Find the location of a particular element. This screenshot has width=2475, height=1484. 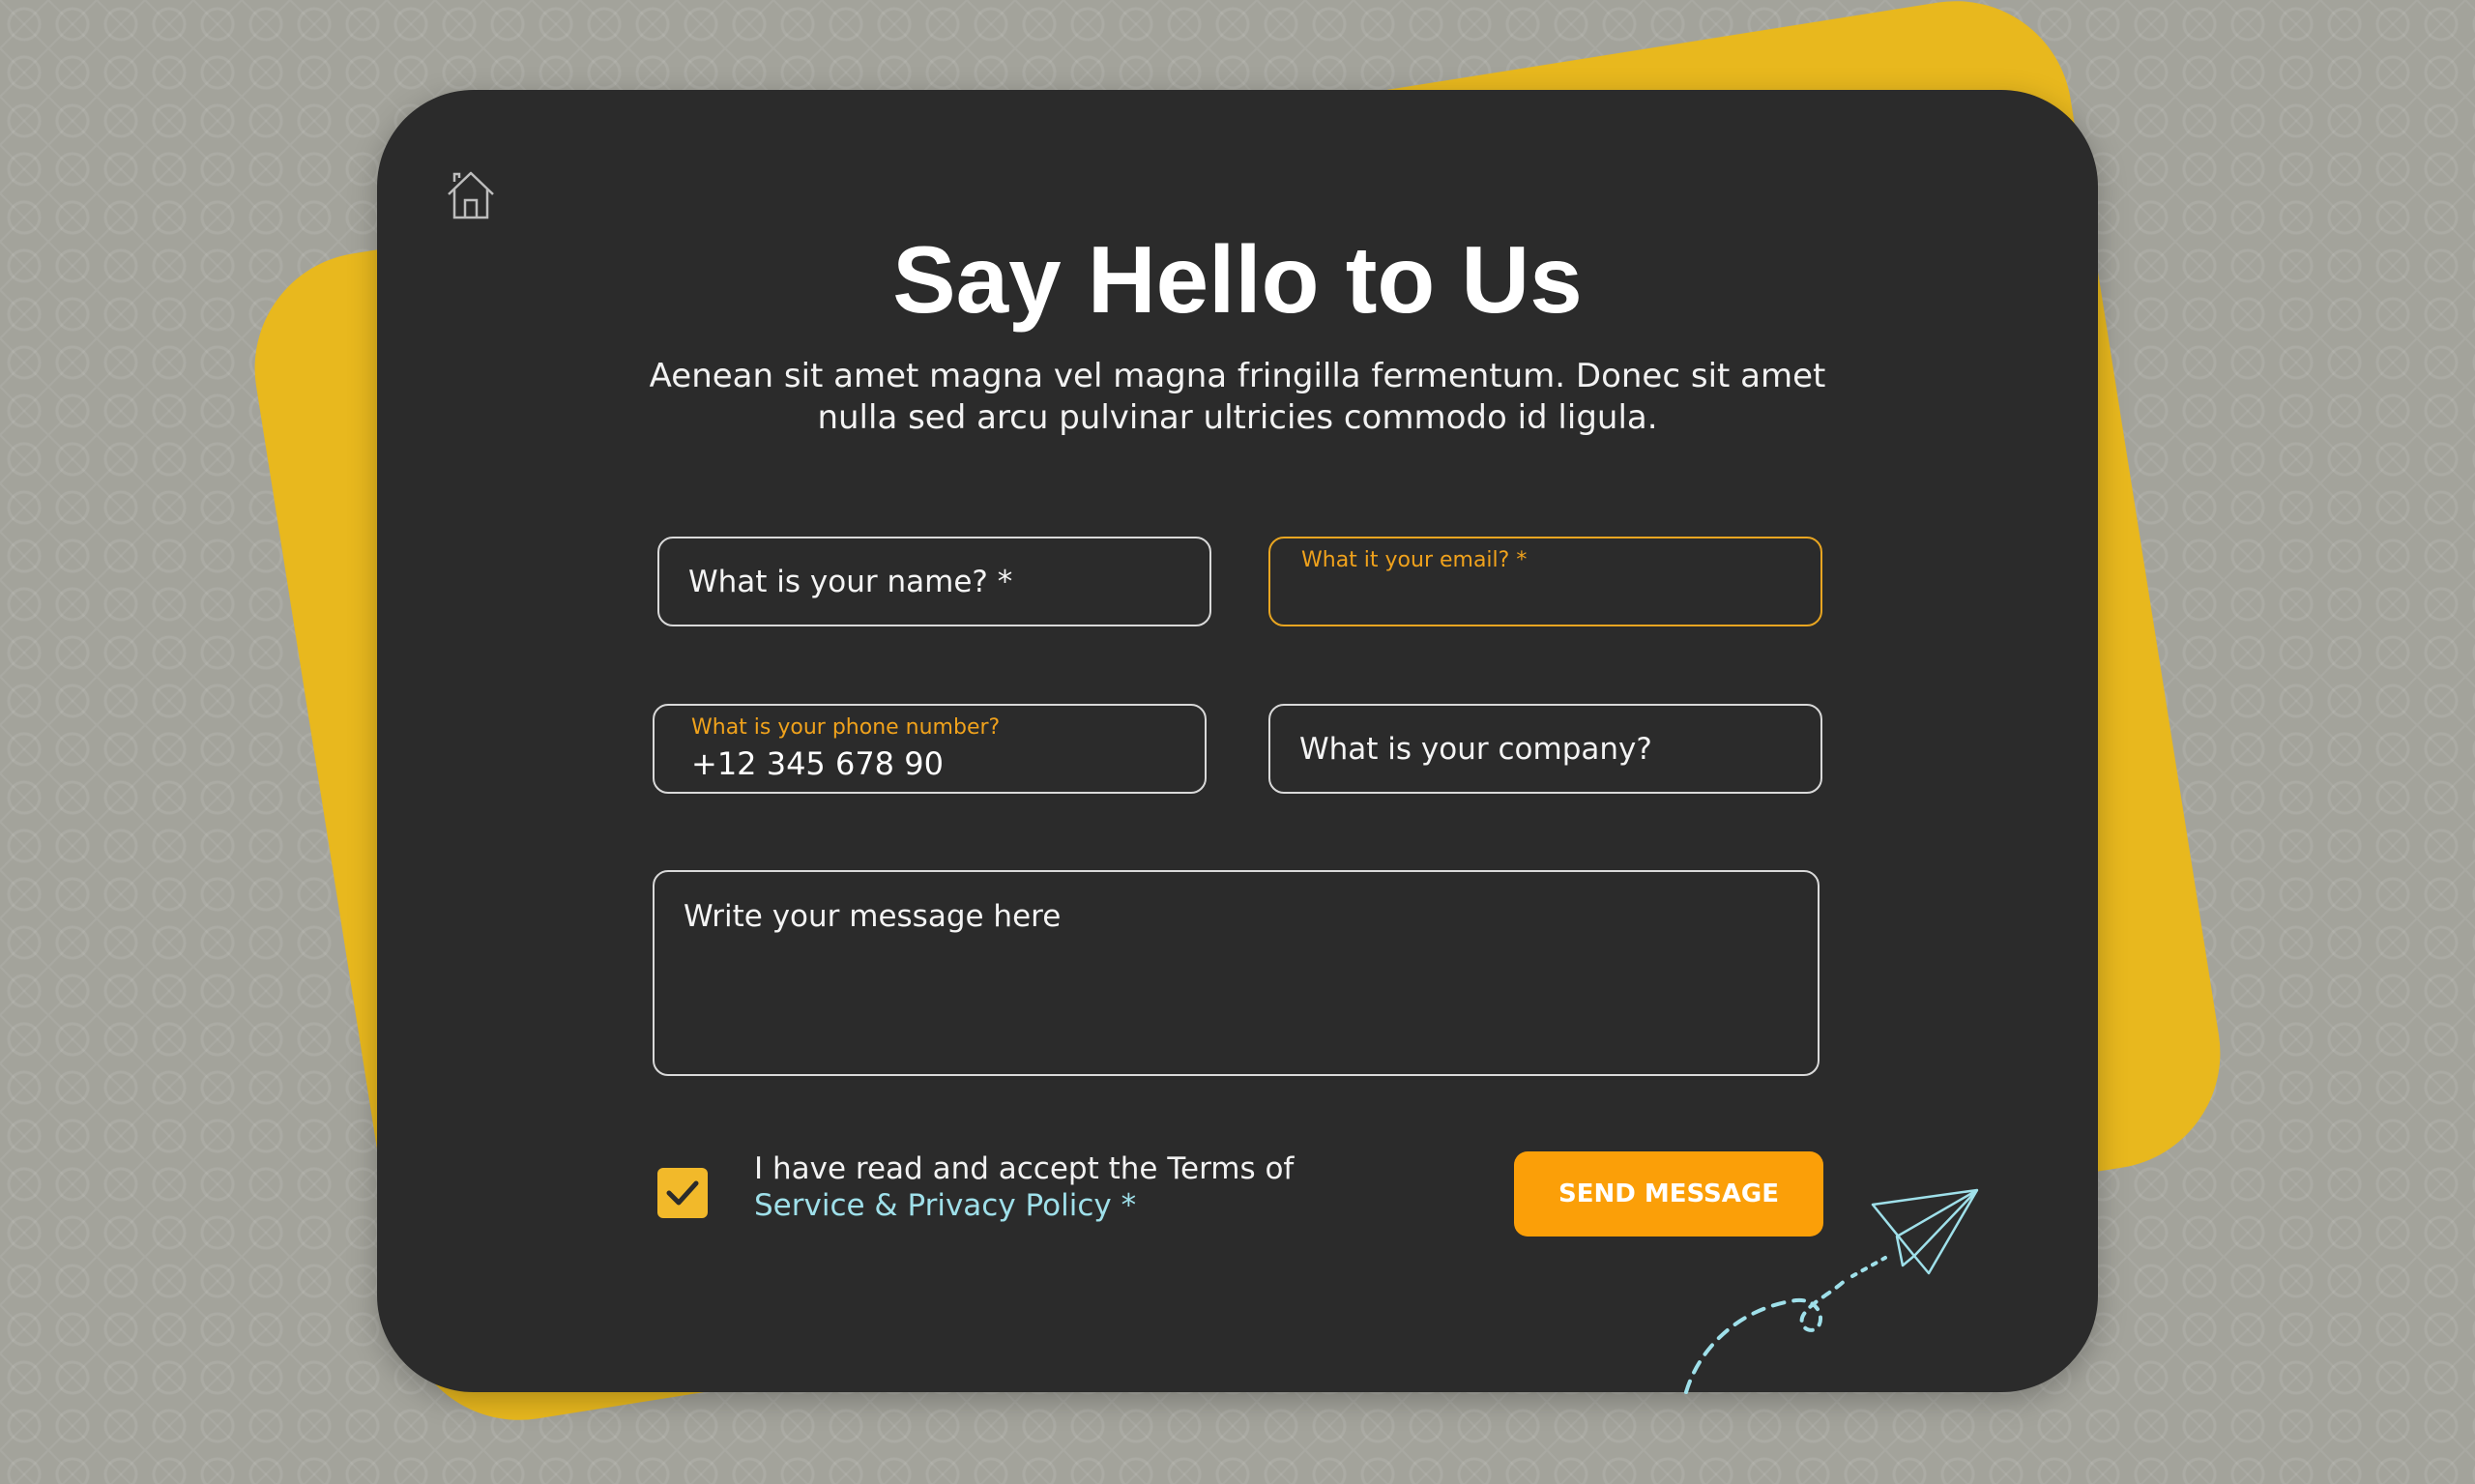

email-field: What it your email? * is located at coordinates (1545, 581).